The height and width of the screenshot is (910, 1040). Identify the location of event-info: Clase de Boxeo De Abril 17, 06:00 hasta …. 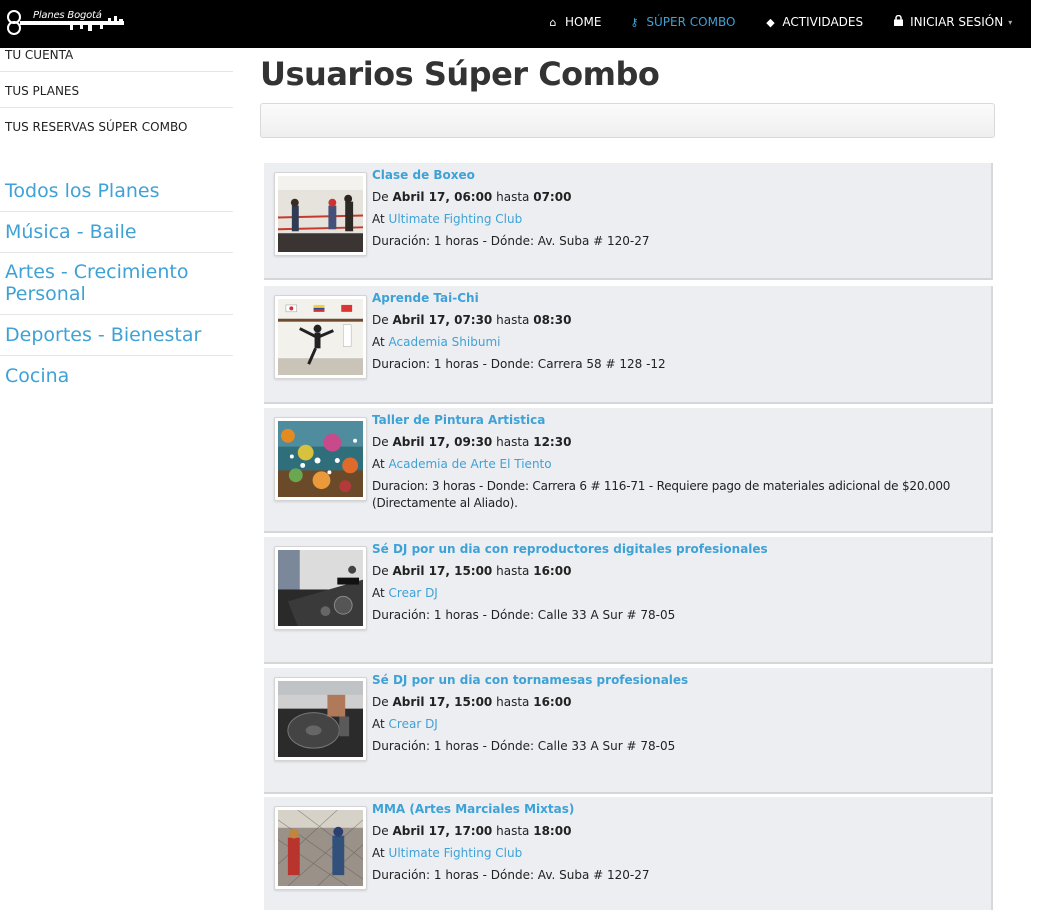
(679, 211).